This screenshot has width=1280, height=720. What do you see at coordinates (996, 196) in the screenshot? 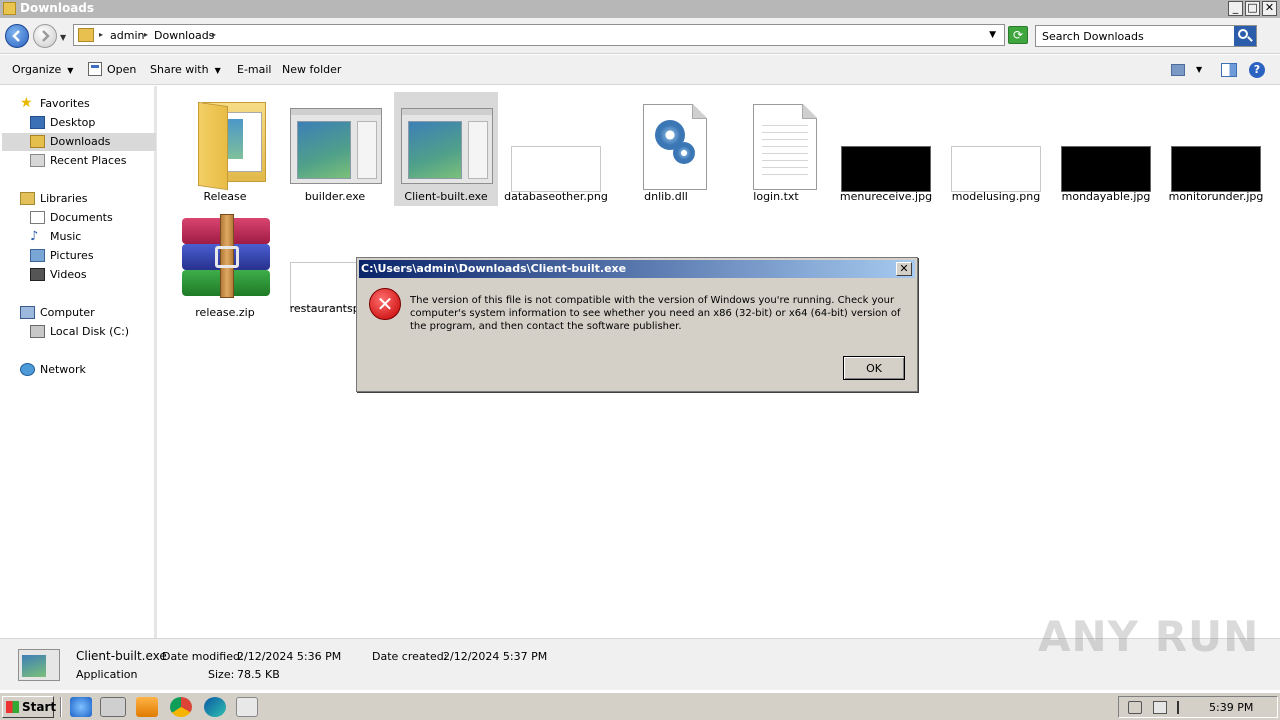
I see `file-name: modelusing.png` at bounding box center [996, 196].